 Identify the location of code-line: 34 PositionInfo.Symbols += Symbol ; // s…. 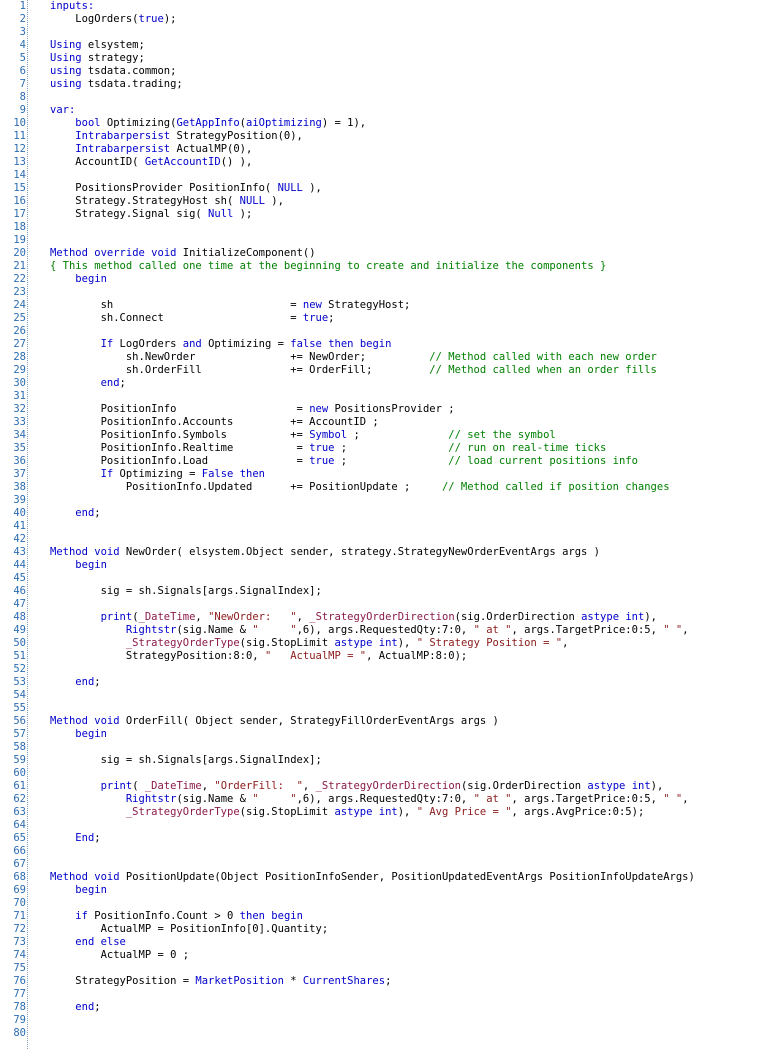
(382, 435).